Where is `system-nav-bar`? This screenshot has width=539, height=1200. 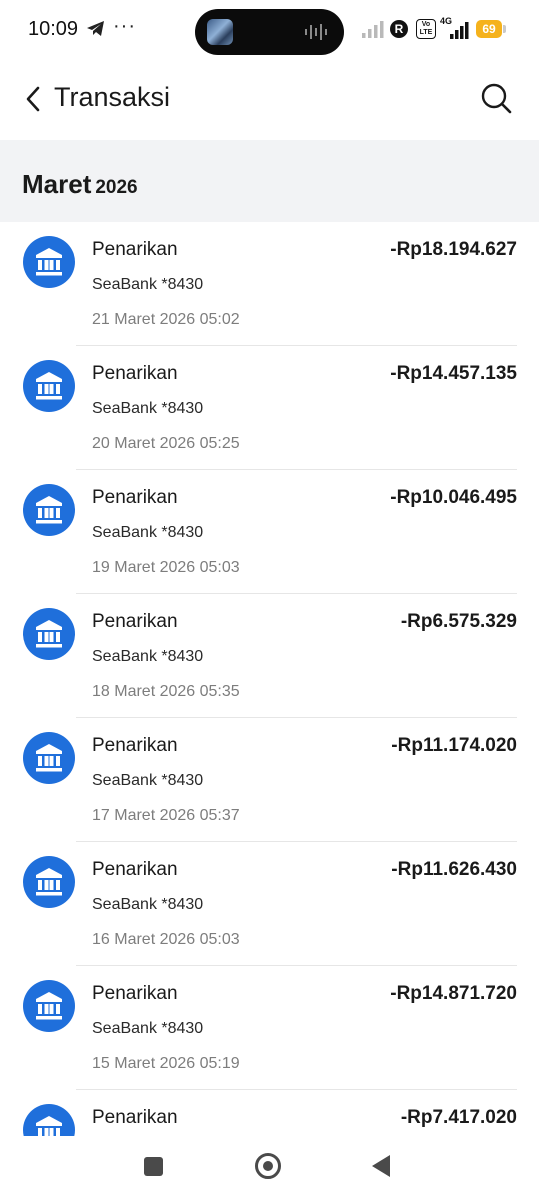
system-nav-bar is located at coordinates (269, 1168).